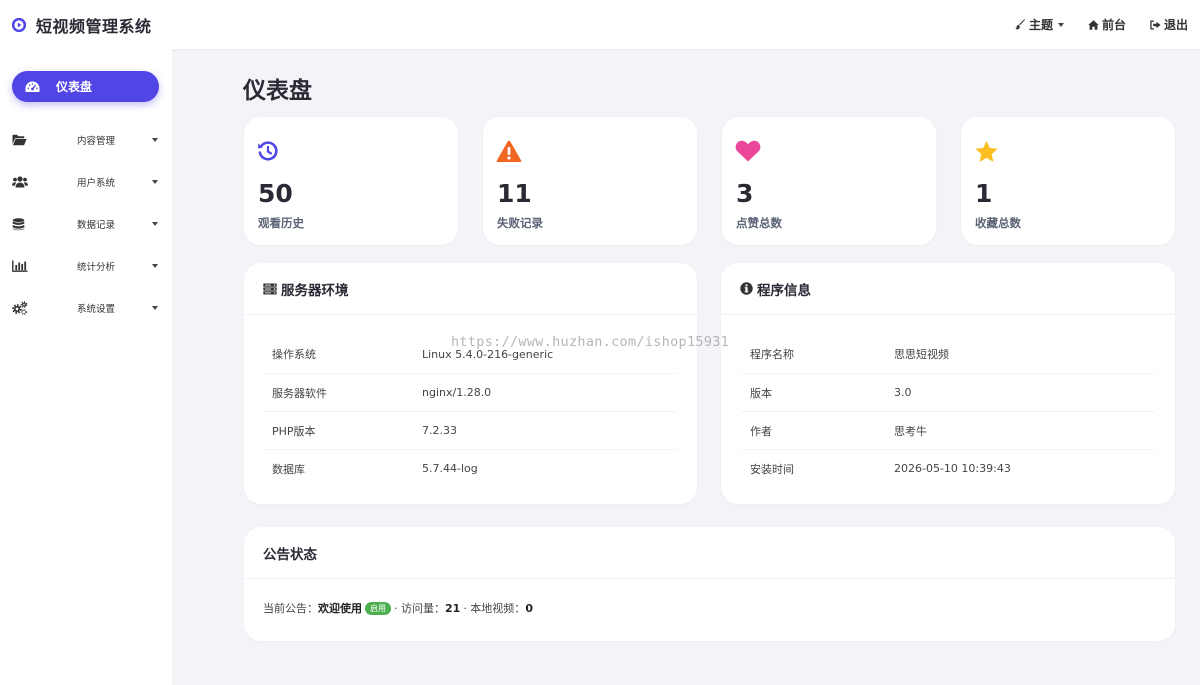 Image resolution: width=1200 pixels, height=685 pixels. I want to click on star-icon, so click(986, 154).